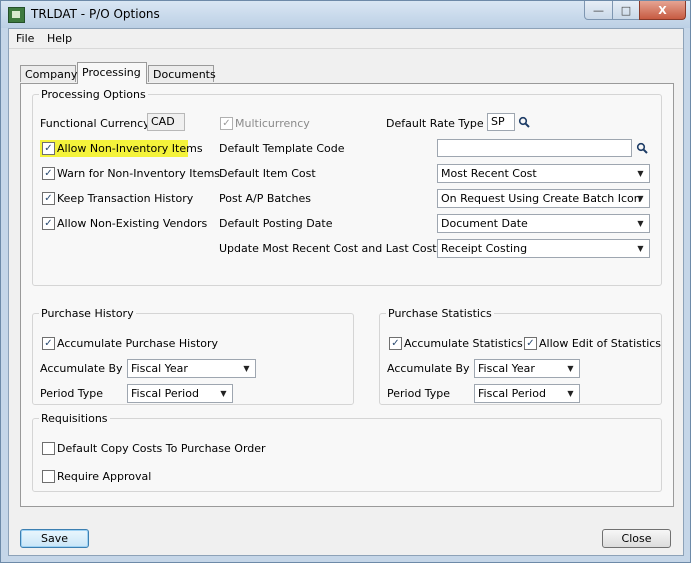  I want to click on ph-period-type-select: Fiscal Period ▼, so click(180, 393).